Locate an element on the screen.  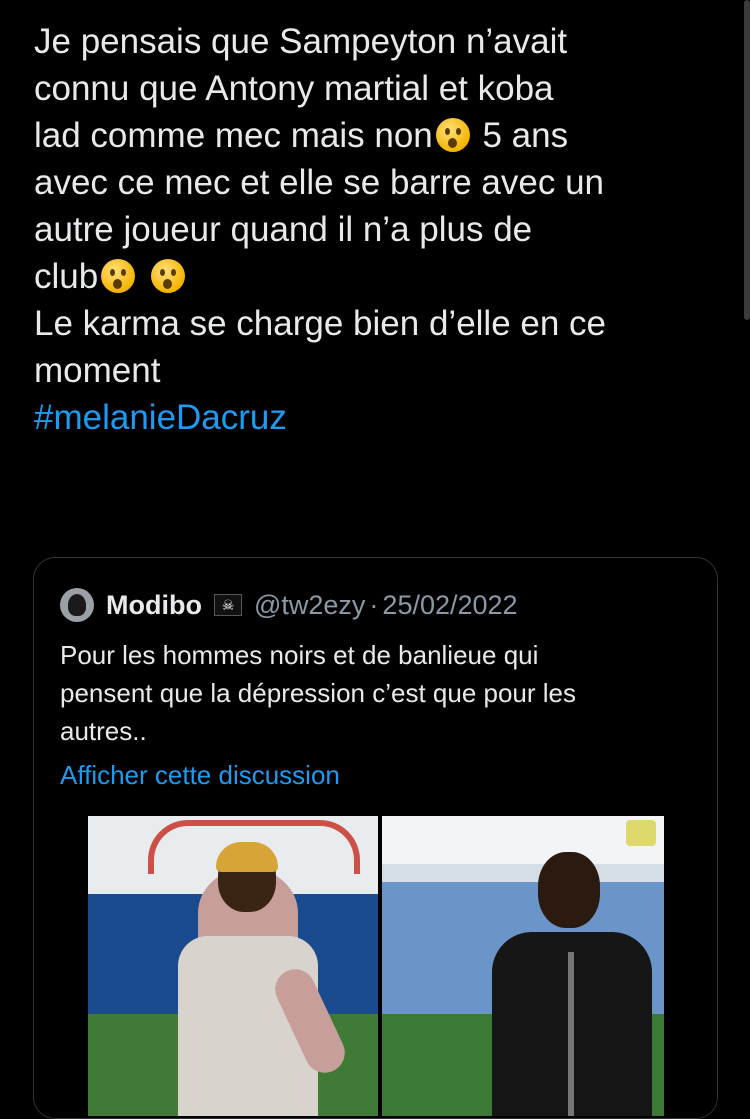
tweet-line: avec ce mec et elle se barre avec un is located at coordinates (319, 182).